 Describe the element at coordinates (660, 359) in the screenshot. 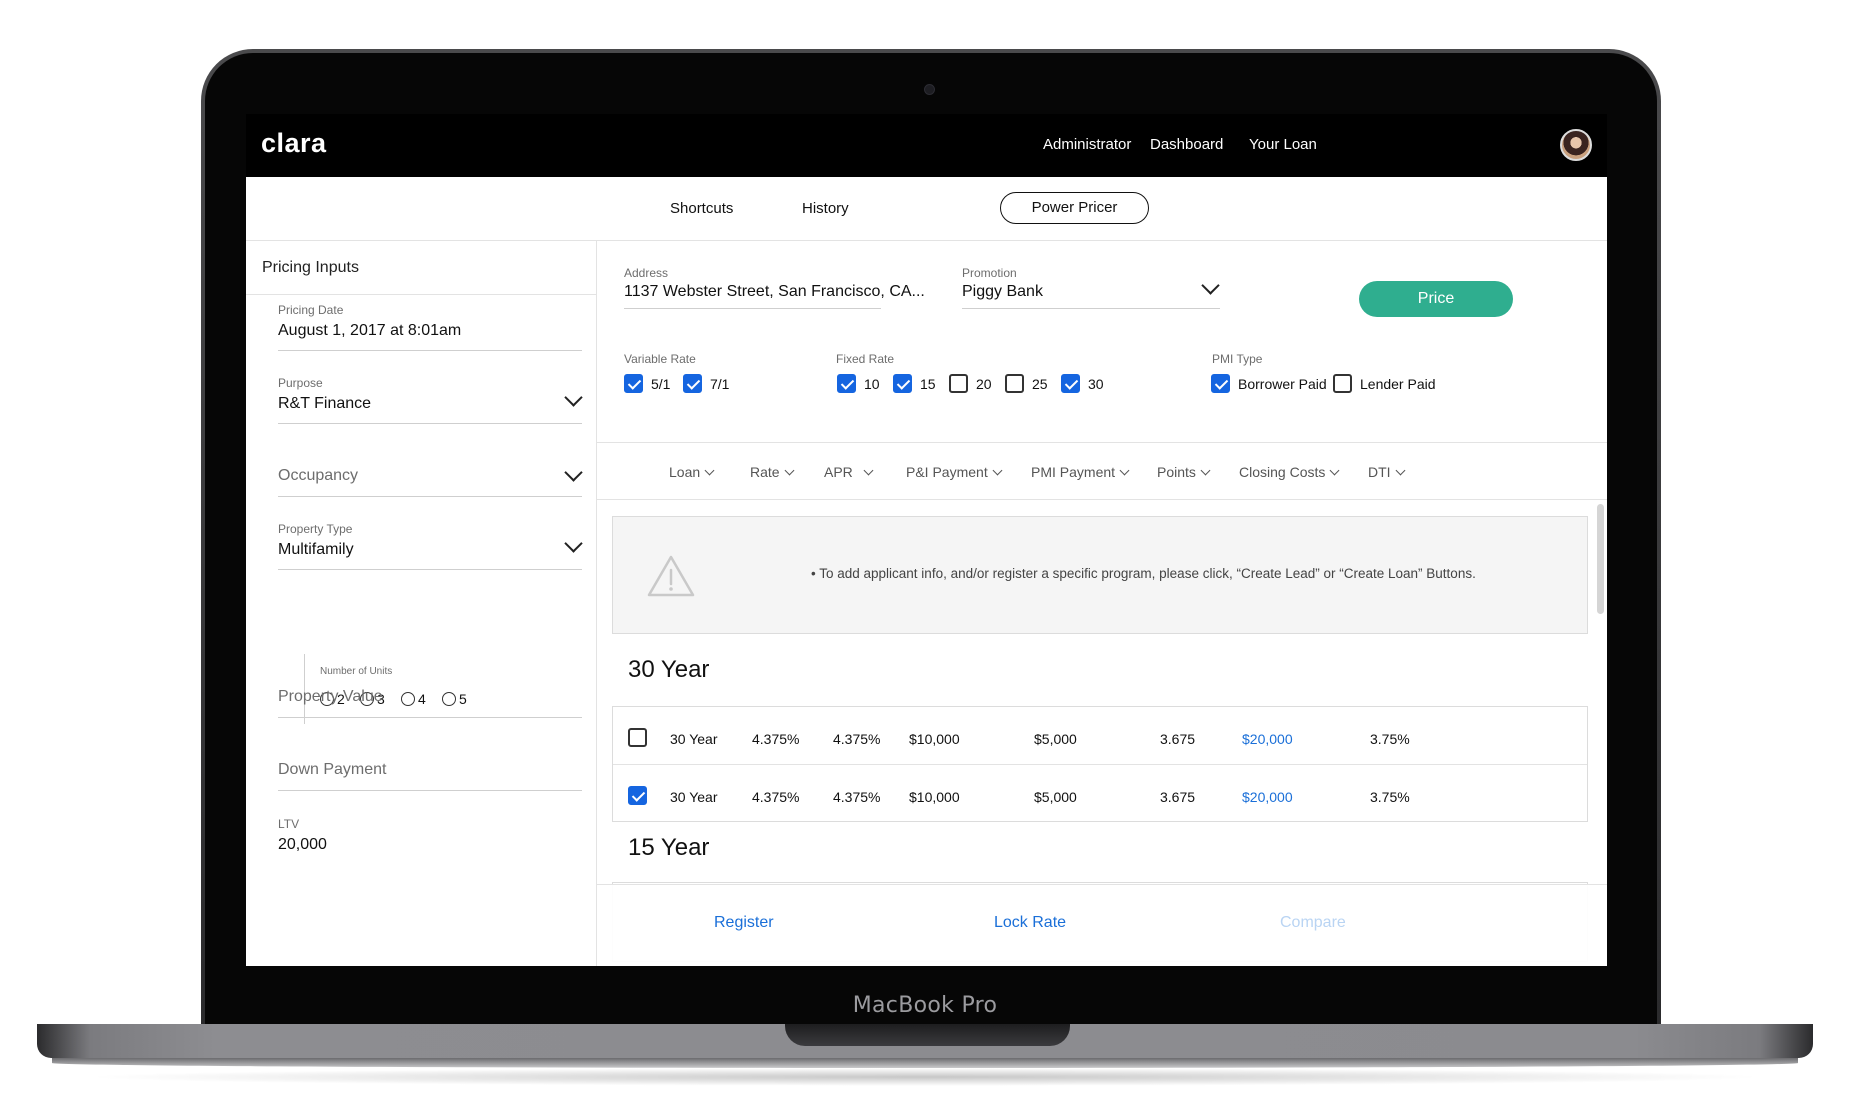

I see `variable-rate-label: Variable Rate` at that location.